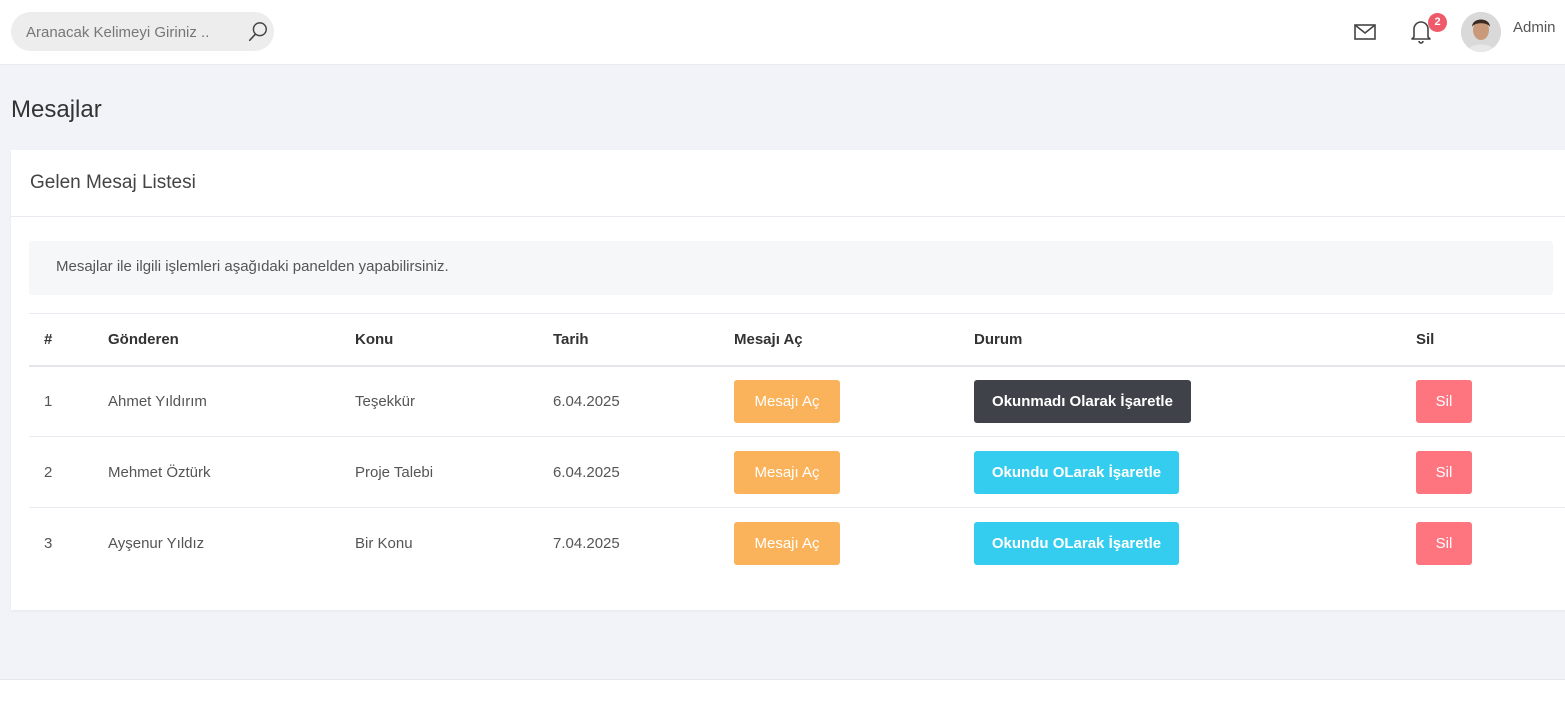 This screenshot has height=712, width=1565. I want to click on search-icon, so click(258, 32).